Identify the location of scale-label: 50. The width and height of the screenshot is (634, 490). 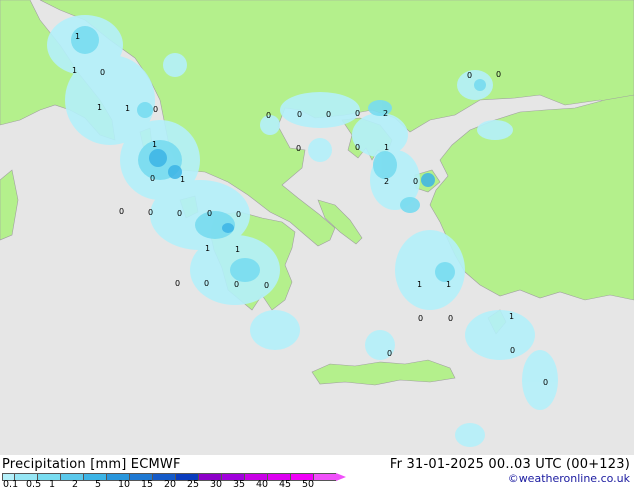
(308, 484).